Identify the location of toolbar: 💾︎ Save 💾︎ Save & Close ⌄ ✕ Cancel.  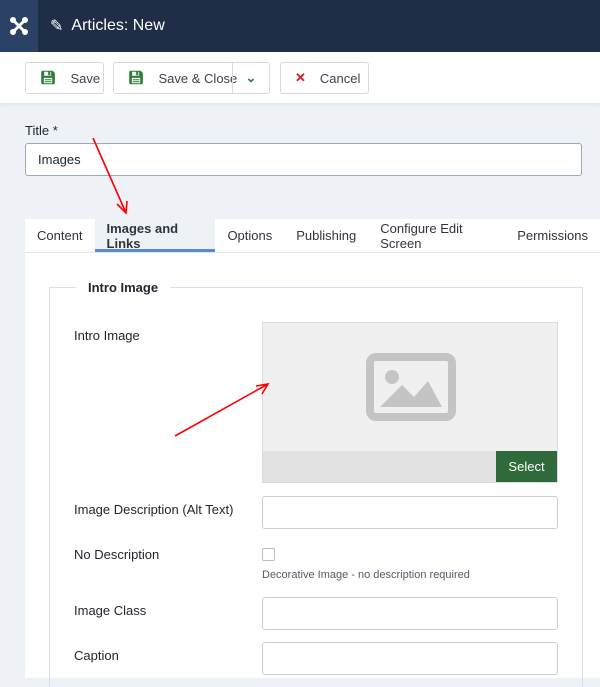
(300, 77).